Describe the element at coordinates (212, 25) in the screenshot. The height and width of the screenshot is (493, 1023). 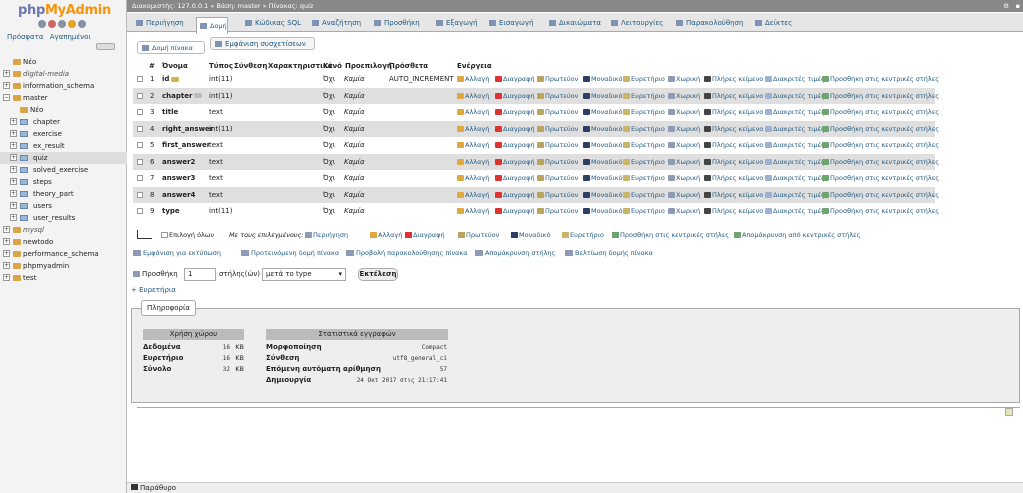
I see `tab-1: Δομή` at that location.